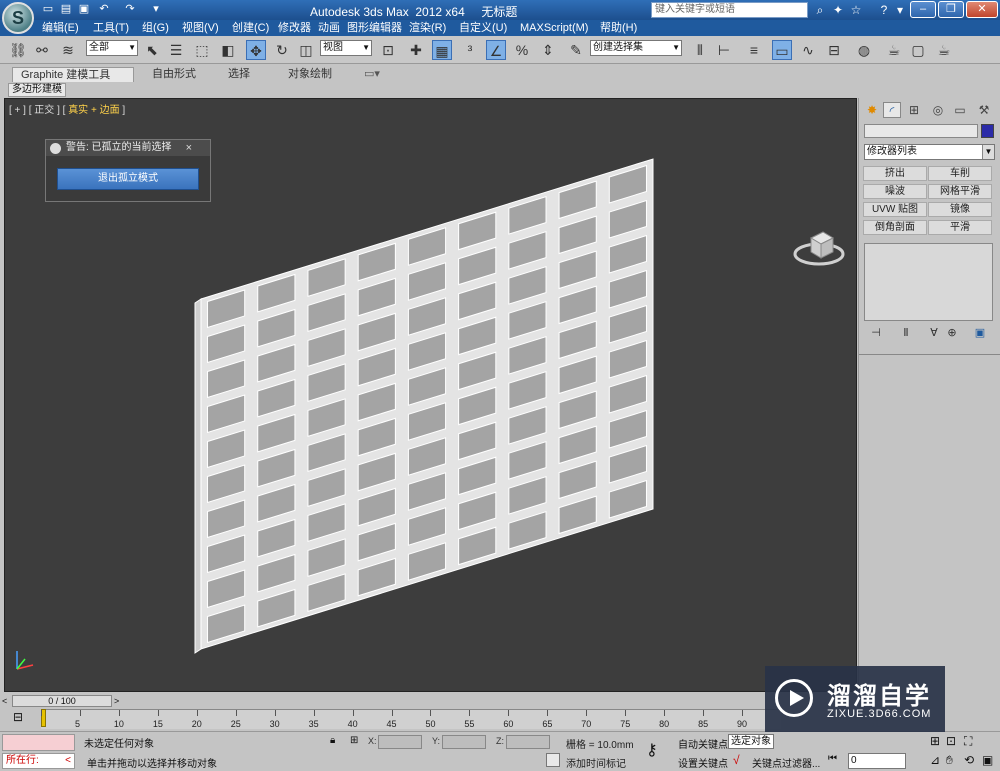  I want to click on smooth-button: 平滑, so click(960, 227).